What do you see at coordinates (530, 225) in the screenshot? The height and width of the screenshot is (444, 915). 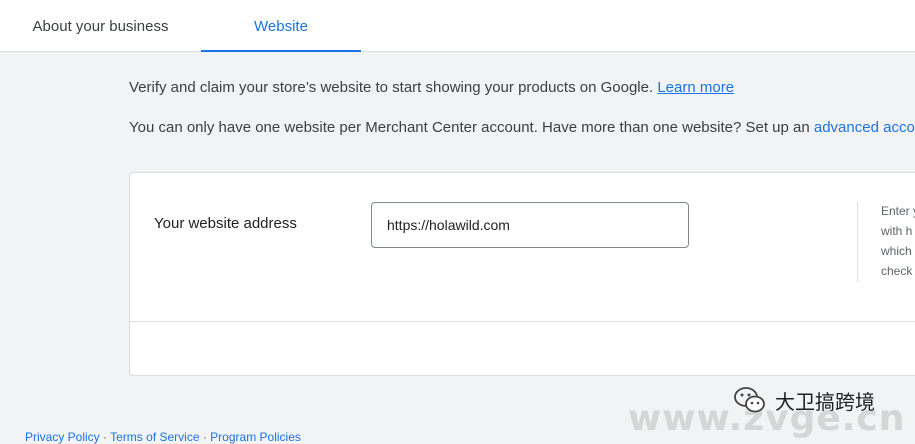 I see `website-address-input` at bounding box center [530, 225].